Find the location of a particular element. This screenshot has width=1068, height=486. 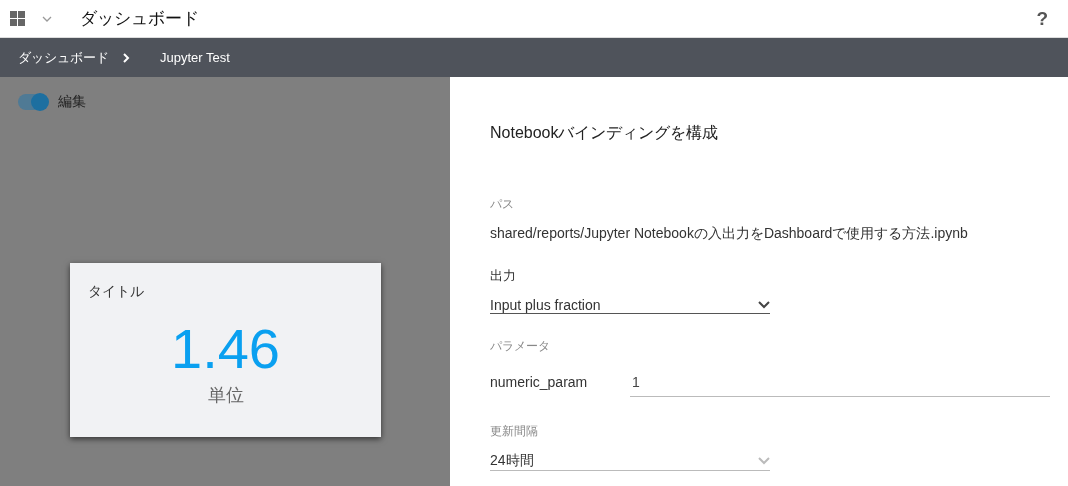

apps-grid-icon is located at coordinates (17, 18).